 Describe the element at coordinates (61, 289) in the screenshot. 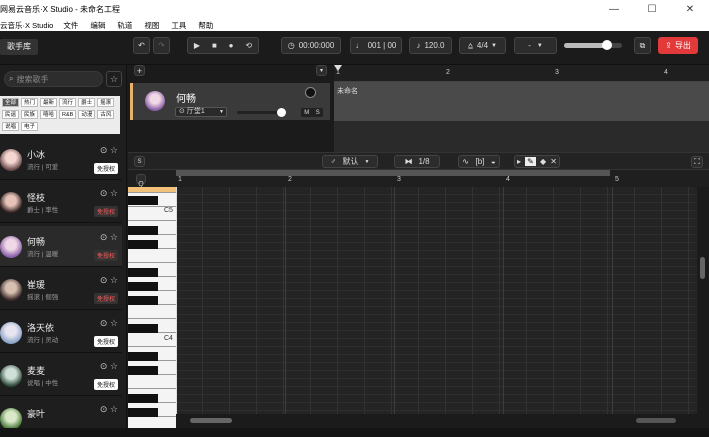

I see `singer-item: 崔瑗 摇滚 | 倔强 ⊙ ☆ 免授权` at that location.